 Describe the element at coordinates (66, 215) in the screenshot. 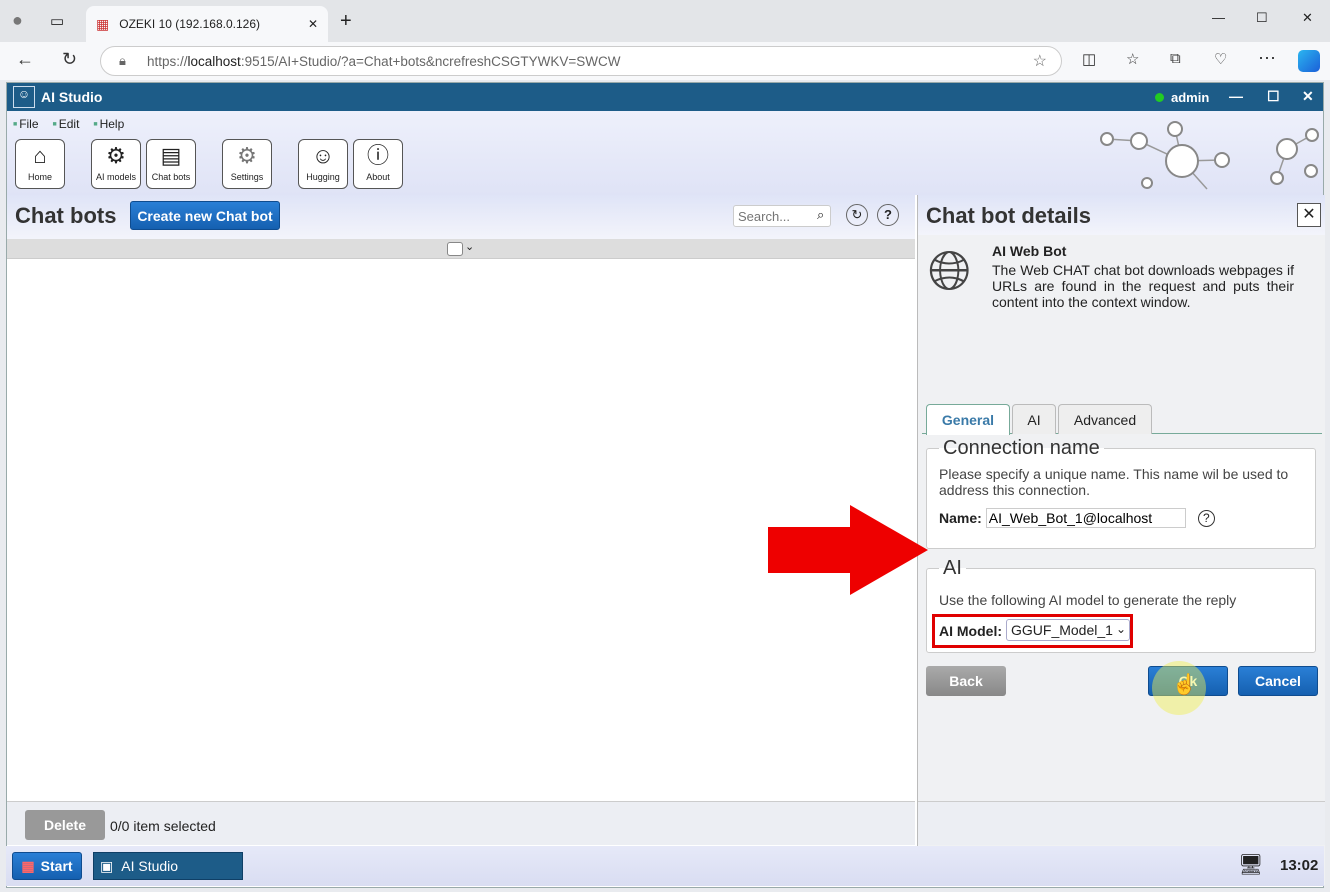

I see `page-title: Chat bots` at that location.